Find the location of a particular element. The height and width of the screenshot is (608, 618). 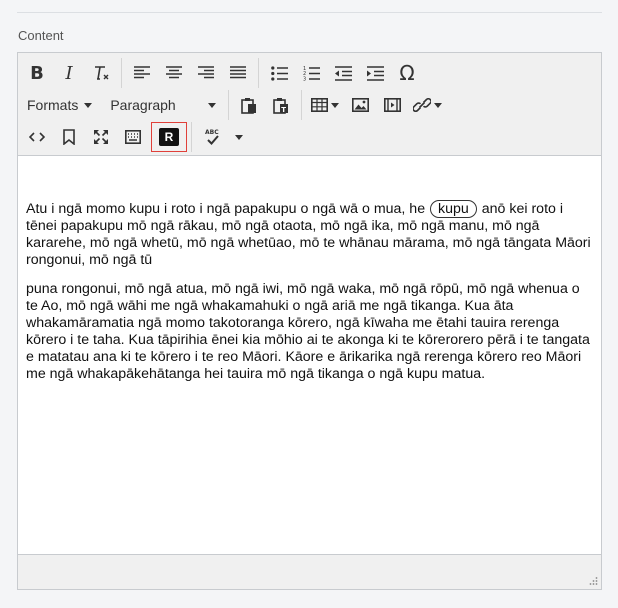

code-icon is located at coordinates (37, 137).